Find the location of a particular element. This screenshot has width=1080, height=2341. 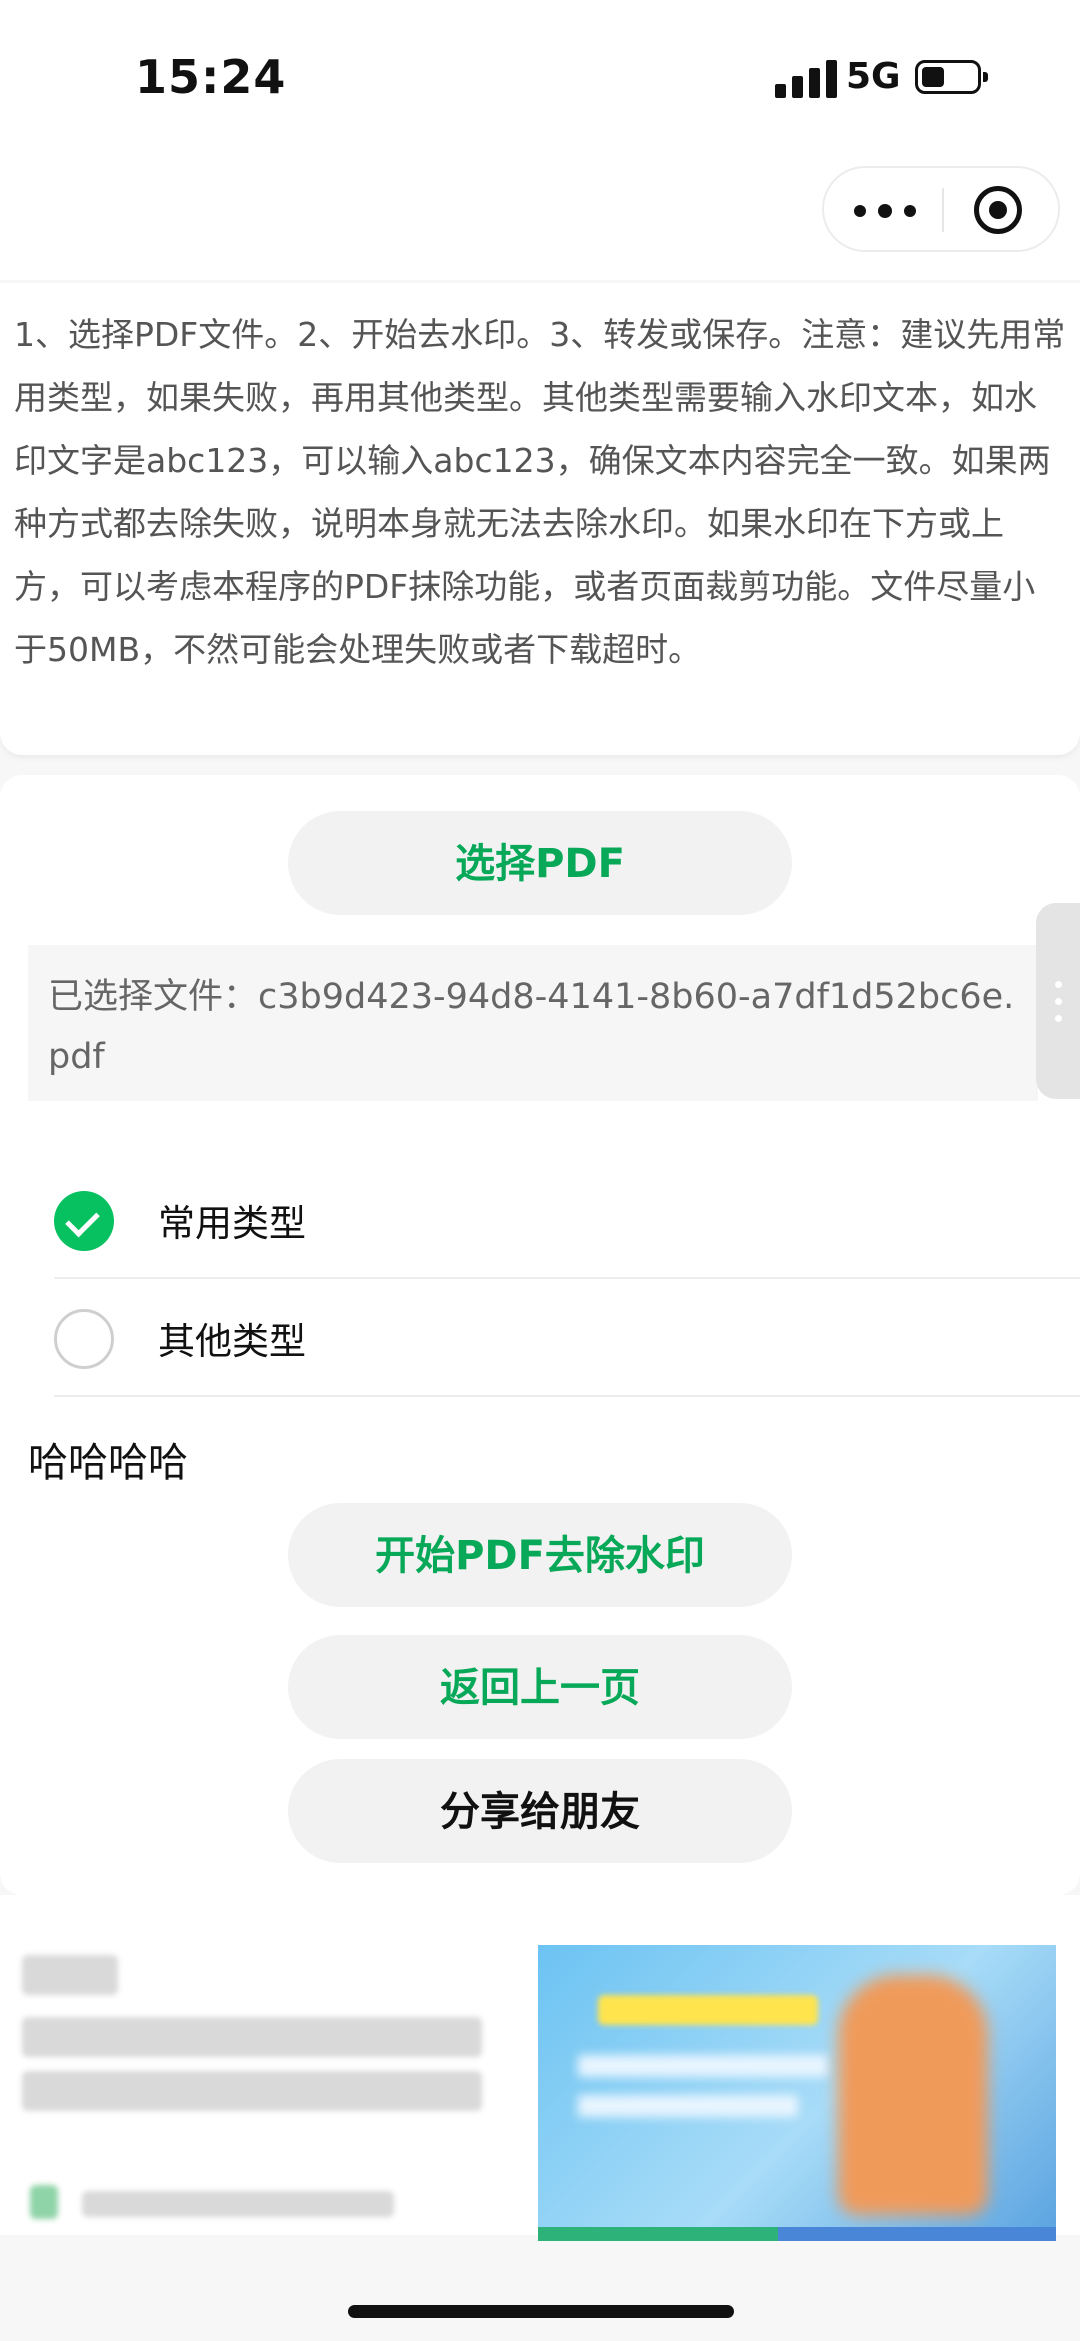

hint-text: 哈哈哈哈 is located at coordinates (108, 1463).